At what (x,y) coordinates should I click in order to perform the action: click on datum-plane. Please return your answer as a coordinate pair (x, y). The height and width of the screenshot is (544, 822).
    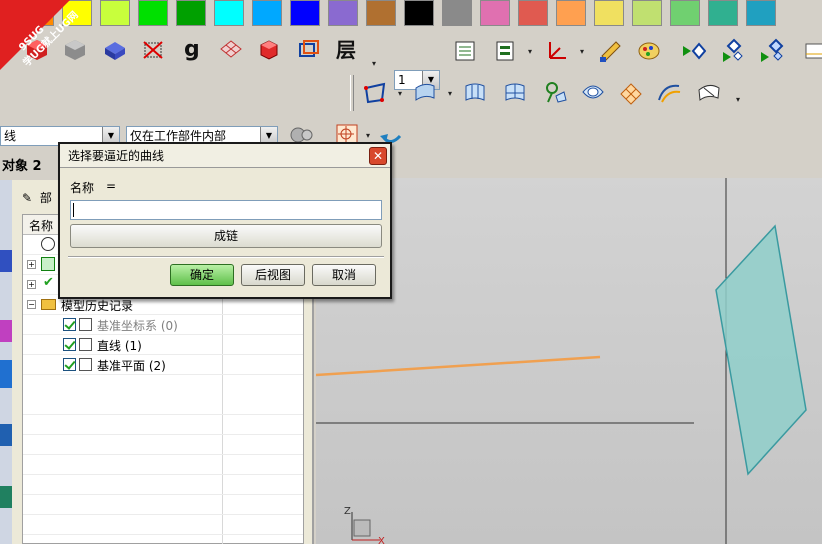
    Looking at the image, I should click on (761, 350).